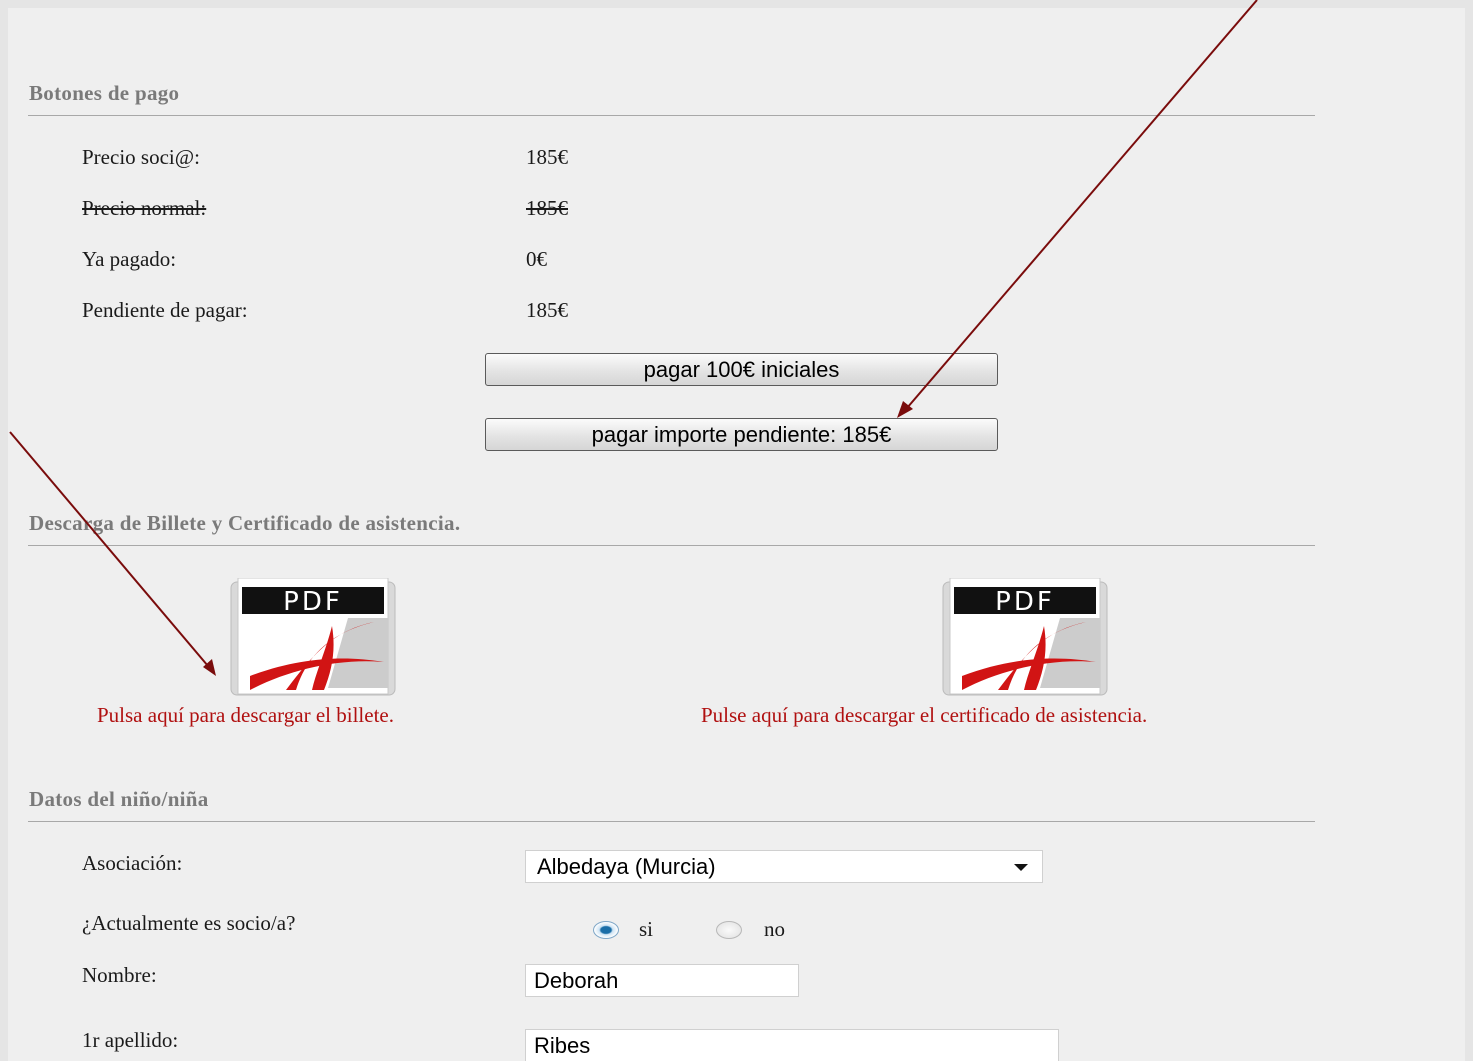 The height and width of the screenshot is (1061, 1473). What do you see at coordinates (547, 157) in the screenshot?
I see `price-member-value: 185€` at bounding box center [547, 157].